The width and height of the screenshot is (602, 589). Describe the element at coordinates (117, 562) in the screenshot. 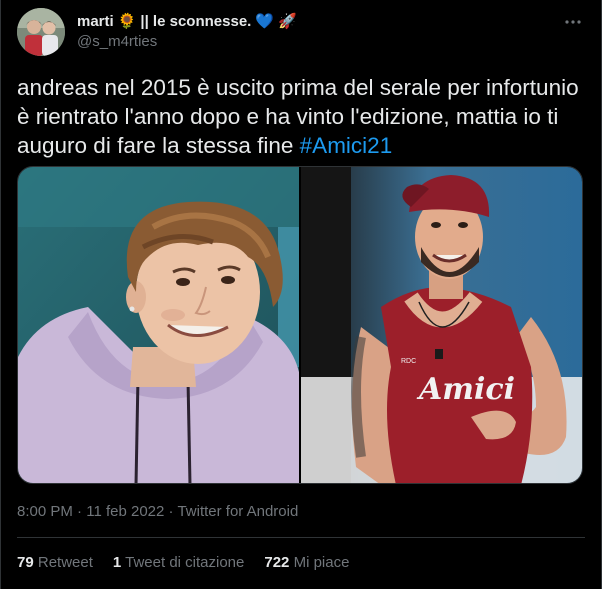

I see `quotes-count: 1` at that location.